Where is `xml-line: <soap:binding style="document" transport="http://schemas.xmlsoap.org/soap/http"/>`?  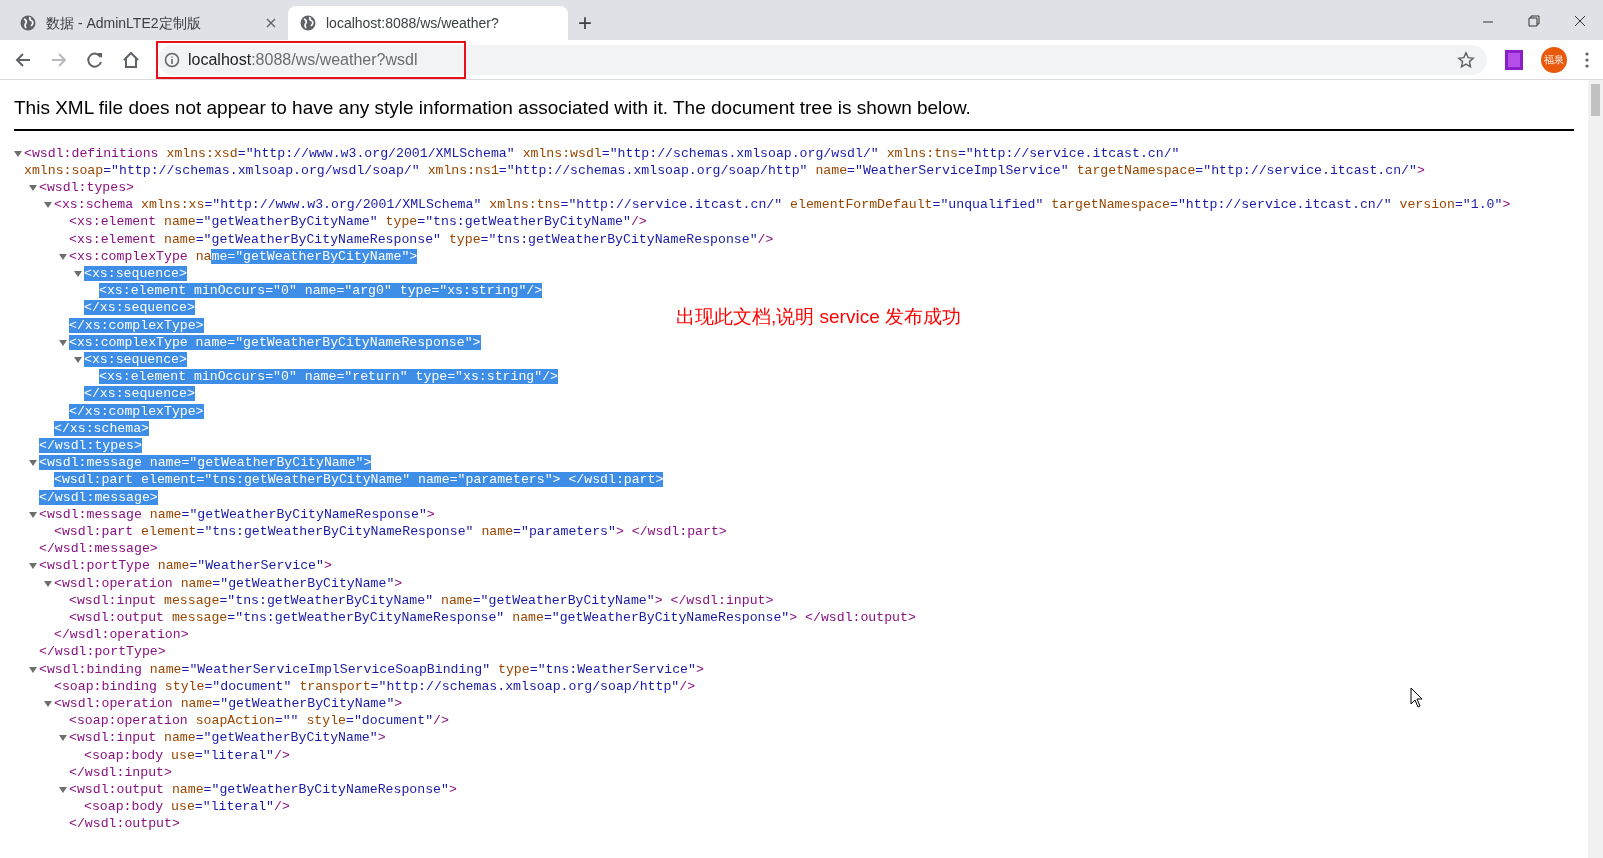
xml-line: <soap:binding style="document" transport="http://schemas.xmlsoap.org/soap/http"/> is located at coordinates (375, 686).